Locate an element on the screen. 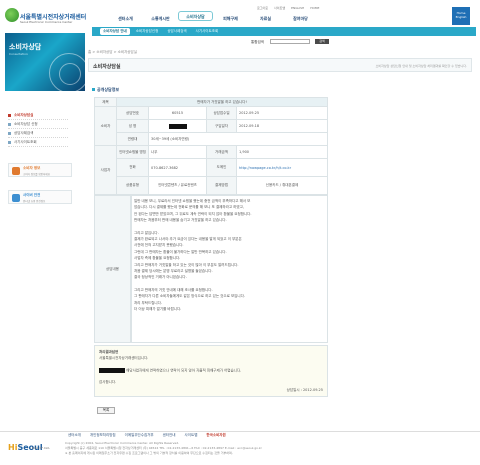 The width and height of the screenshot is (480, 465). cell-label: 구입일자 is located at coordinates (221, 126).